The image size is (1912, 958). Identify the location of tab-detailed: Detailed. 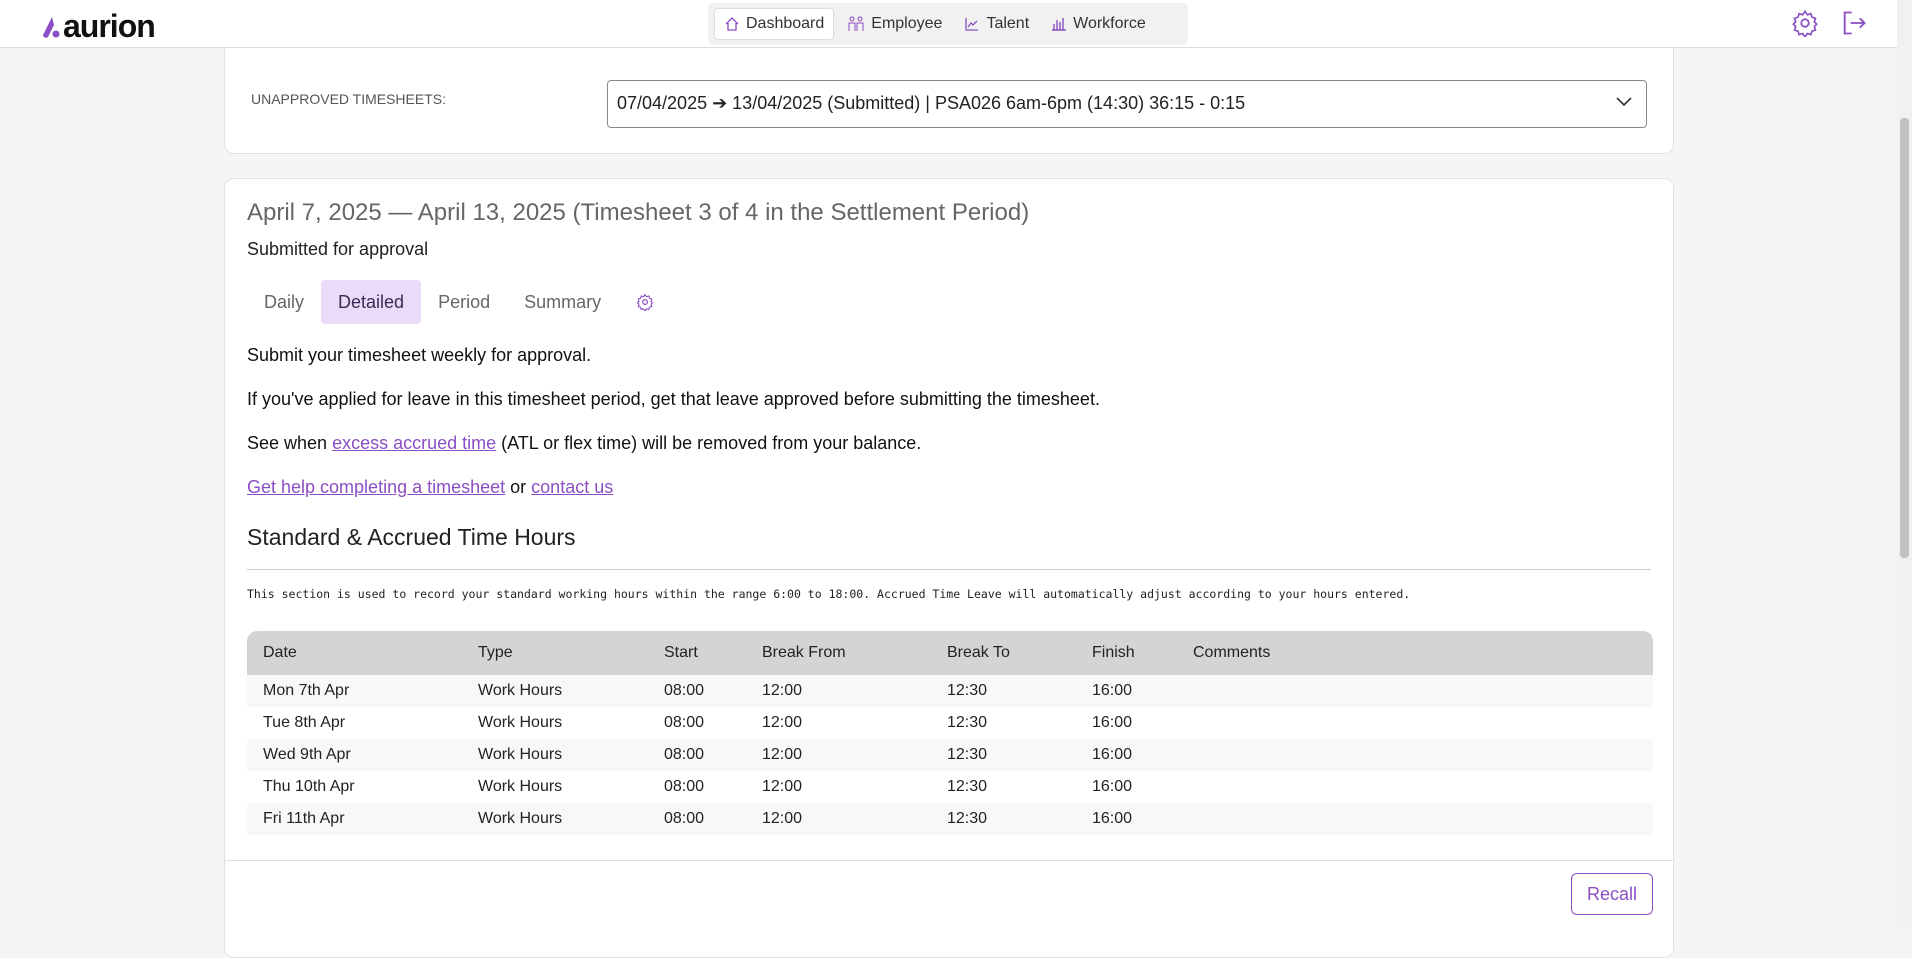
(371, 302).